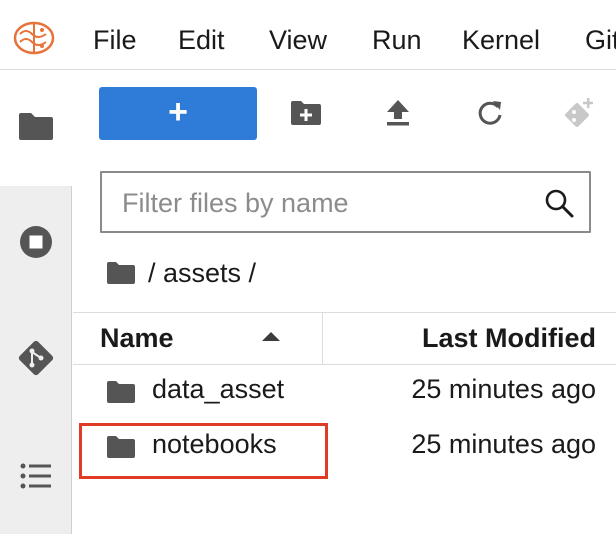 Image resolution: width=616 pixels, height=534 pixels. I want to click on home-folder-icon, so click(121, 273).